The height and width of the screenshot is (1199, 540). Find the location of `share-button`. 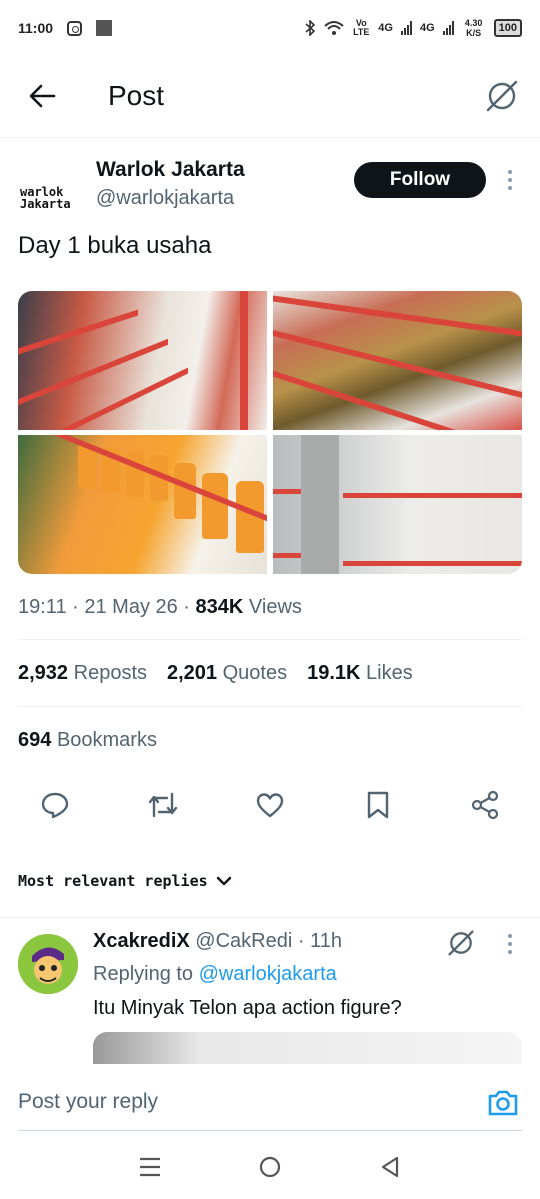

share-button is located at coordinates (485, 805).